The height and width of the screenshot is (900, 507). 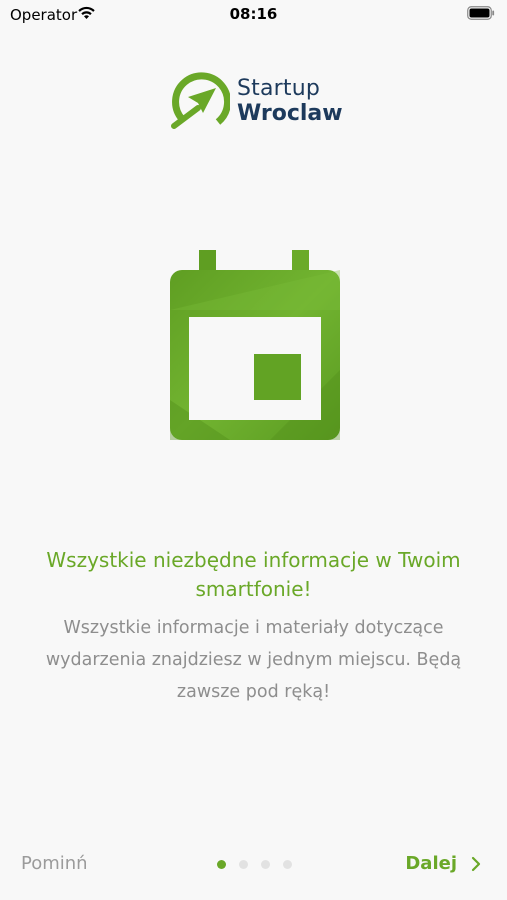 What do you see at coordinates (290, 113) in the screenshot?
I see `logo-text-wroclaw: Wroclaw` at bounding box center [290, 113].